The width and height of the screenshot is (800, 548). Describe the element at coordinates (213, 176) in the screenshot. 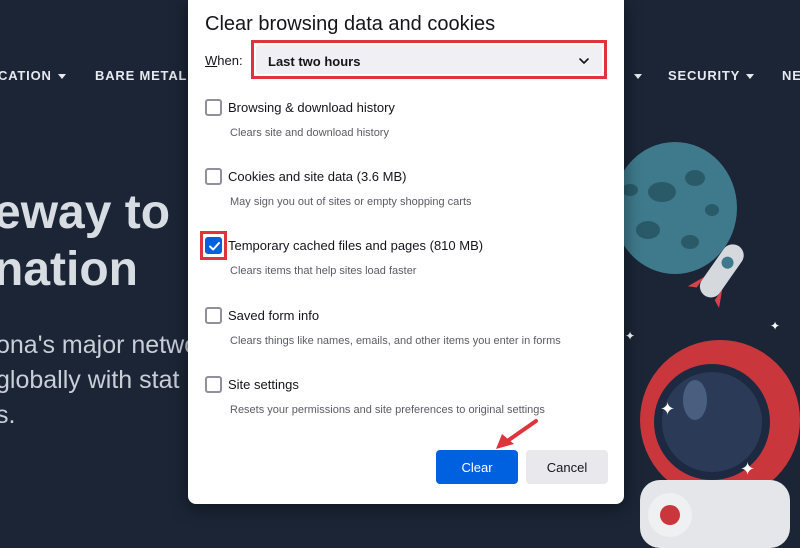

I see `cookies-checkbox` at that location.